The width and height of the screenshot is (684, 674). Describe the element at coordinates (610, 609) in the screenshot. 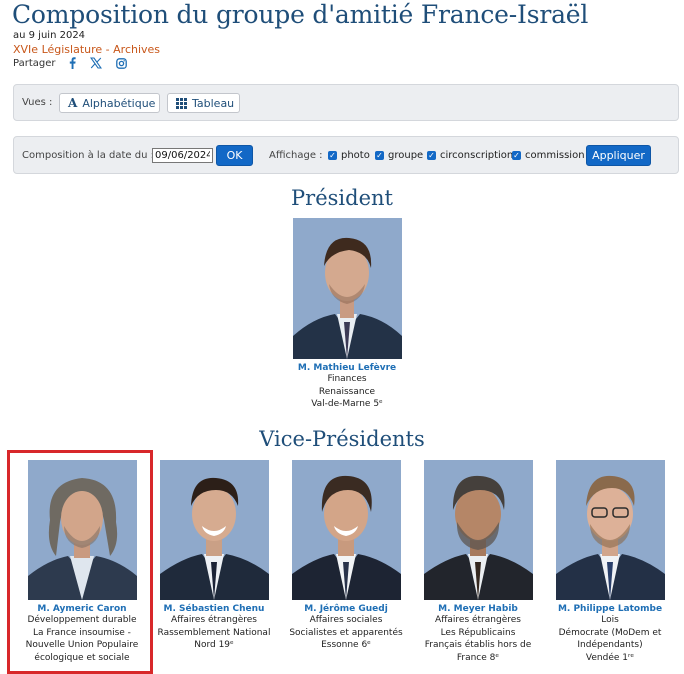

I see `member-name: M. Philippe Latombe` at that location.